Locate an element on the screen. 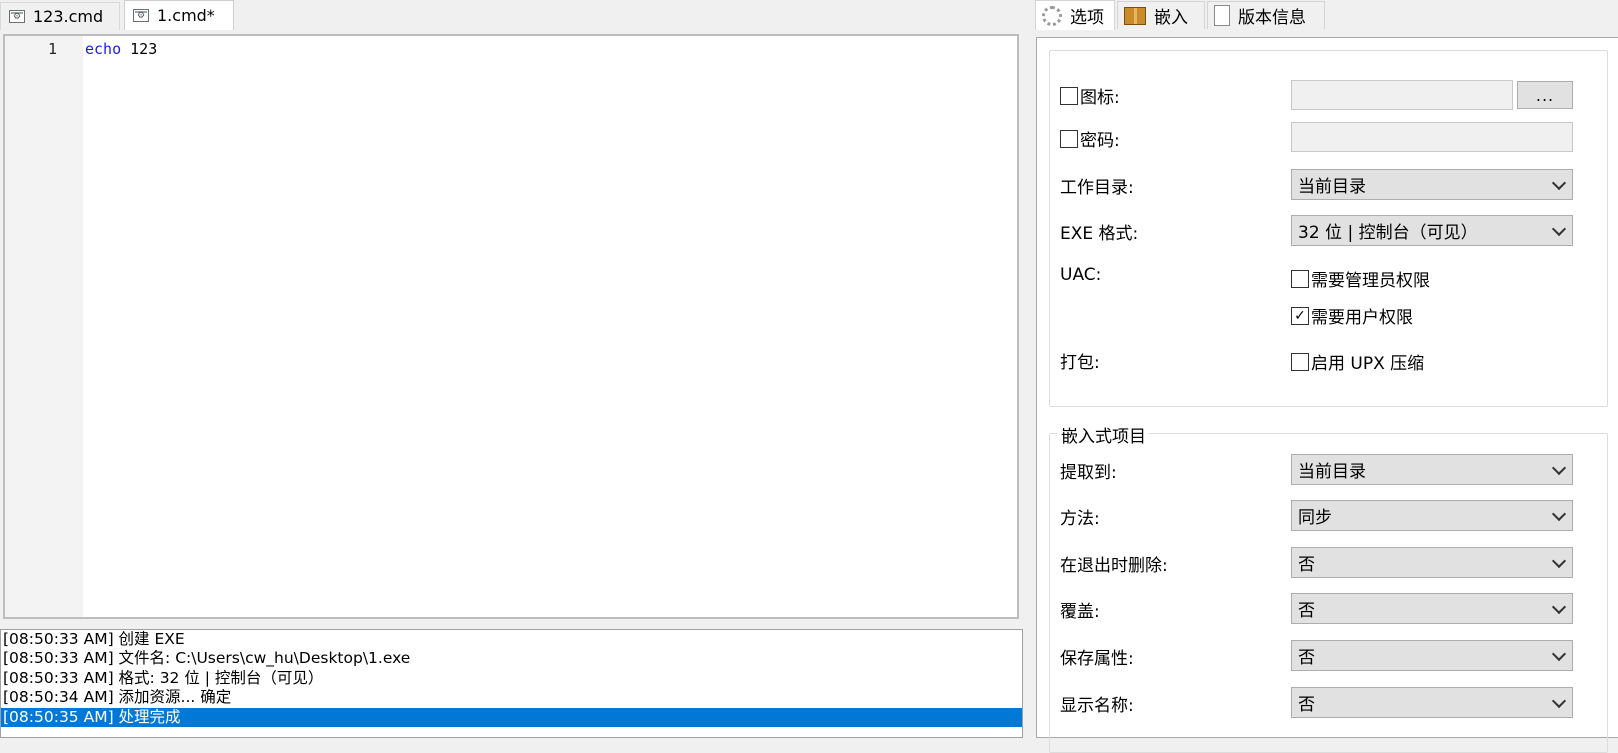 This screenshot has width=1618, height=753. keep-attributes-select: 否 is located at coordinates (1432, 655).